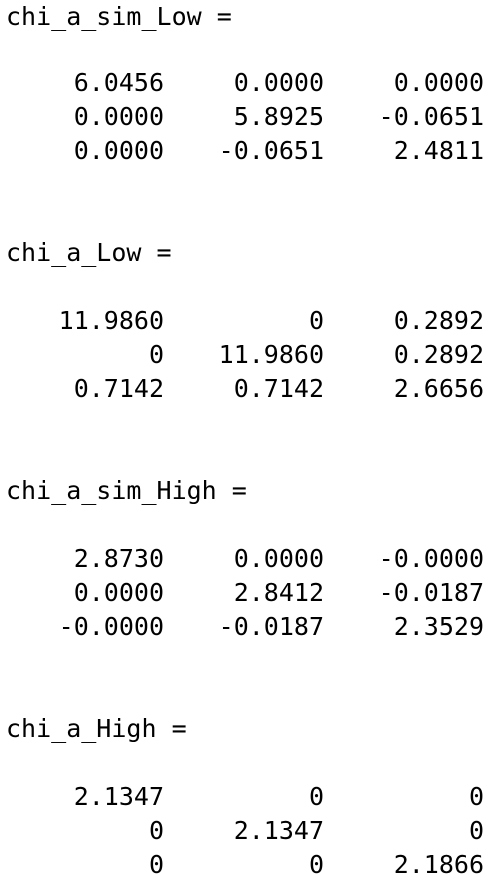  Describe the element at coordinates (244, 797) in the screenshot. I see `matrix-row: 2.1347 0 0` at that location.